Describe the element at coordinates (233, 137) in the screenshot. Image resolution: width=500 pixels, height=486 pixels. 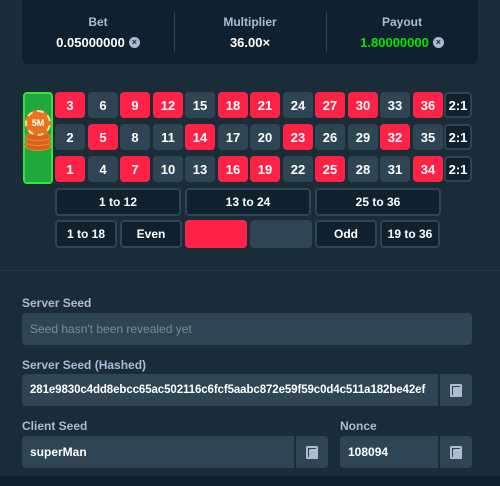
I see `number-cell-17: 17` at that location.